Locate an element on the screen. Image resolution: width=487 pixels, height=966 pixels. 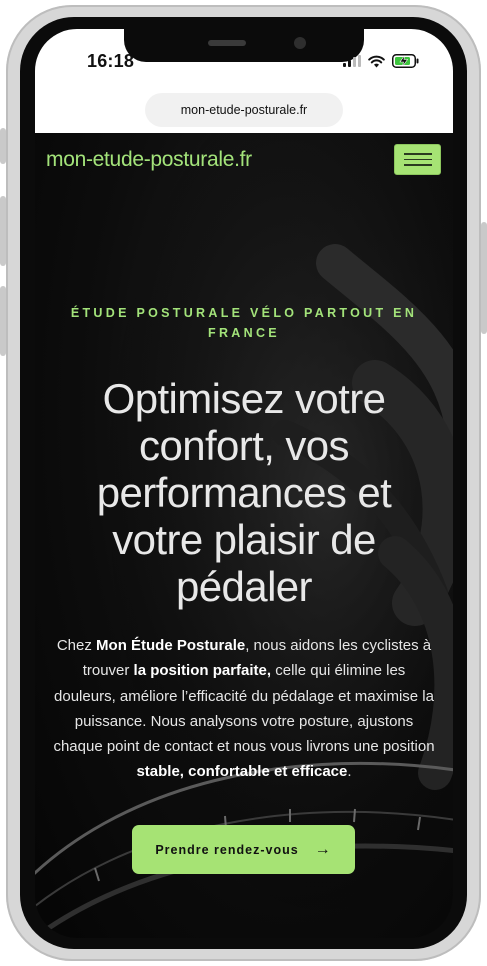
address-bar: mon-etude-posturale.fr is located at coordinates (244, 110).